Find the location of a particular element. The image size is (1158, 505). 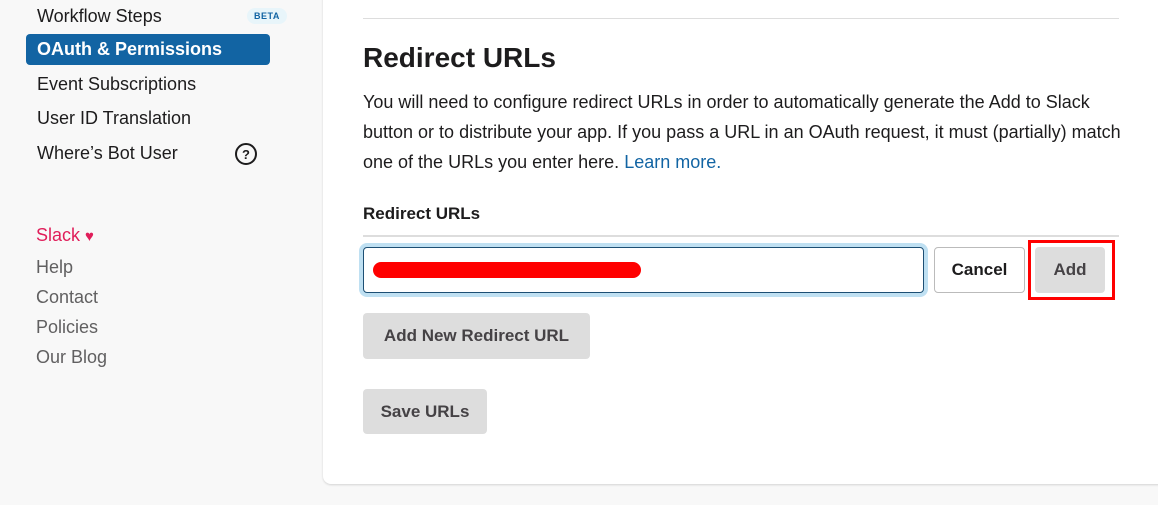

redirect-urls-label: Redirect URLs is located at coordinates (422, 213).